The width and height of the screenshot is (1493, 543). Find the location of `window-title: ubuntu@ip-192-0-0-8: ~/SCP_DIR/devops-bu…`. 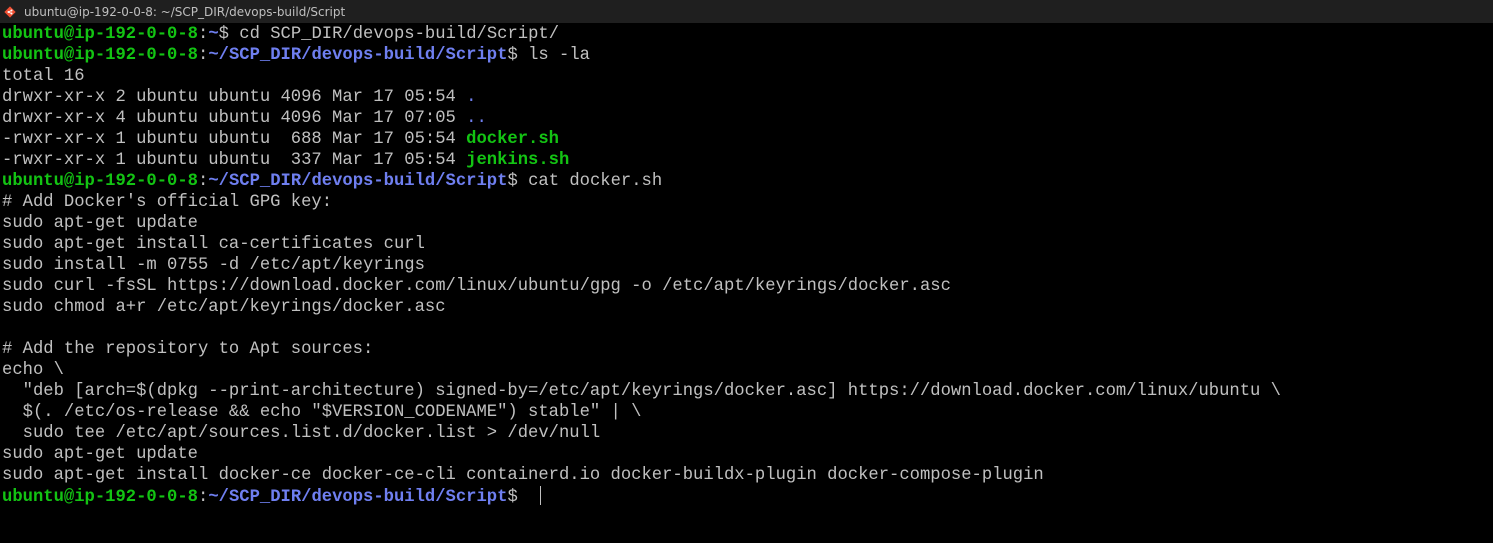

window-title: ubuntu@ip-192-0-0-8: ~/SCP_DIR/devops-bu… is located at coordinates (185, 11).